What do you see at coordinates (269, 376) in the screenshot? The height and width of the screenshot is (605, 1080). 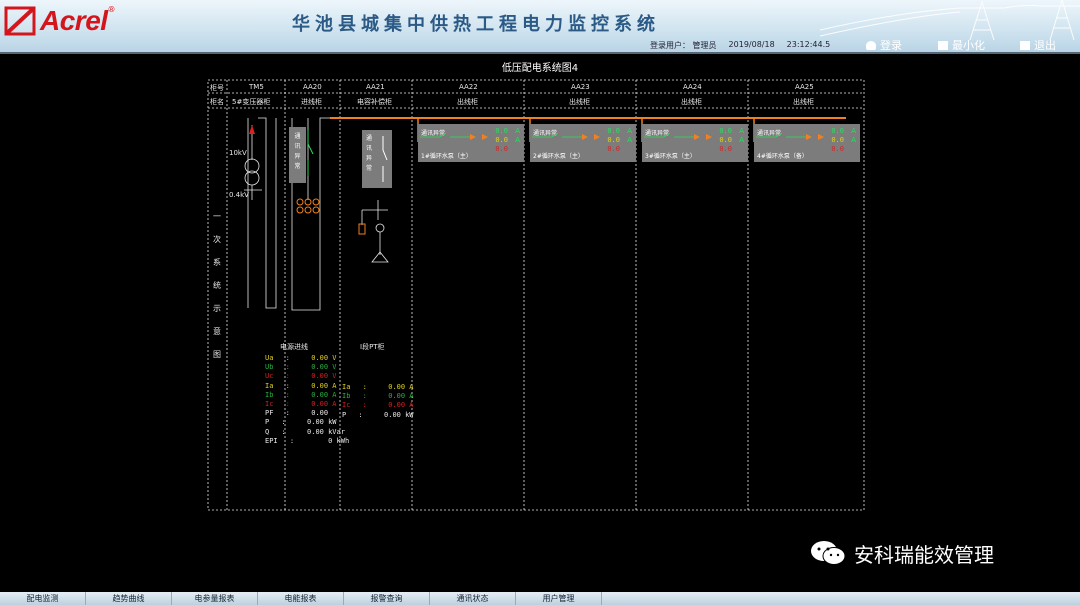 I see `meter-label: Uc` at bounding box center [269, 376].